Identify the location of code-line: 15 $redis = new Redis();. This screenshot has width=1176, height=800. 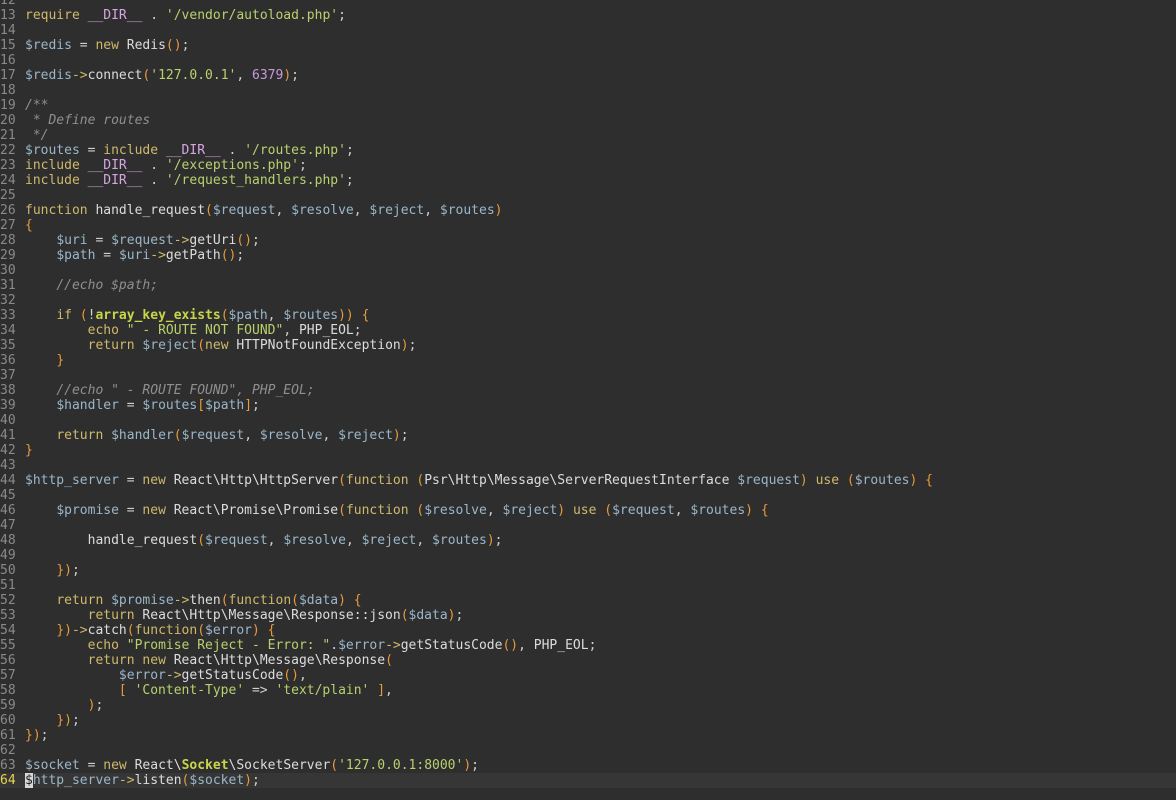
(588, 45).